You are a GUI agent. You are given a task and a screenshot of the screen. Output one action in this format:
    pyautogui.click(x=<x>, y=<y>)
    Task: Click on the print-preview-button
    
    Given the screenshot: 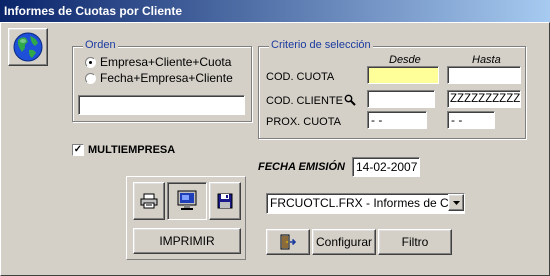 What is the action you would take?
    pyautogui.click(x=187, y=201)
    